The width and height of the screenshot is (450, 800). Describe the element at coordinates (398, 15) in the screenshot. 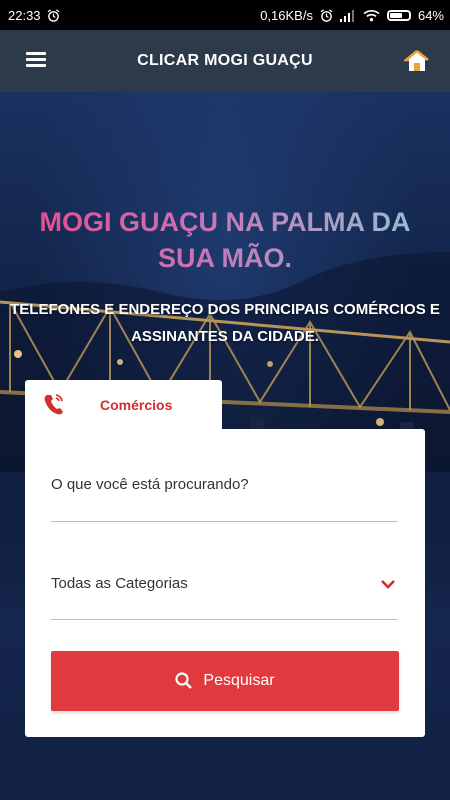

I see `battery-icon` at that location.